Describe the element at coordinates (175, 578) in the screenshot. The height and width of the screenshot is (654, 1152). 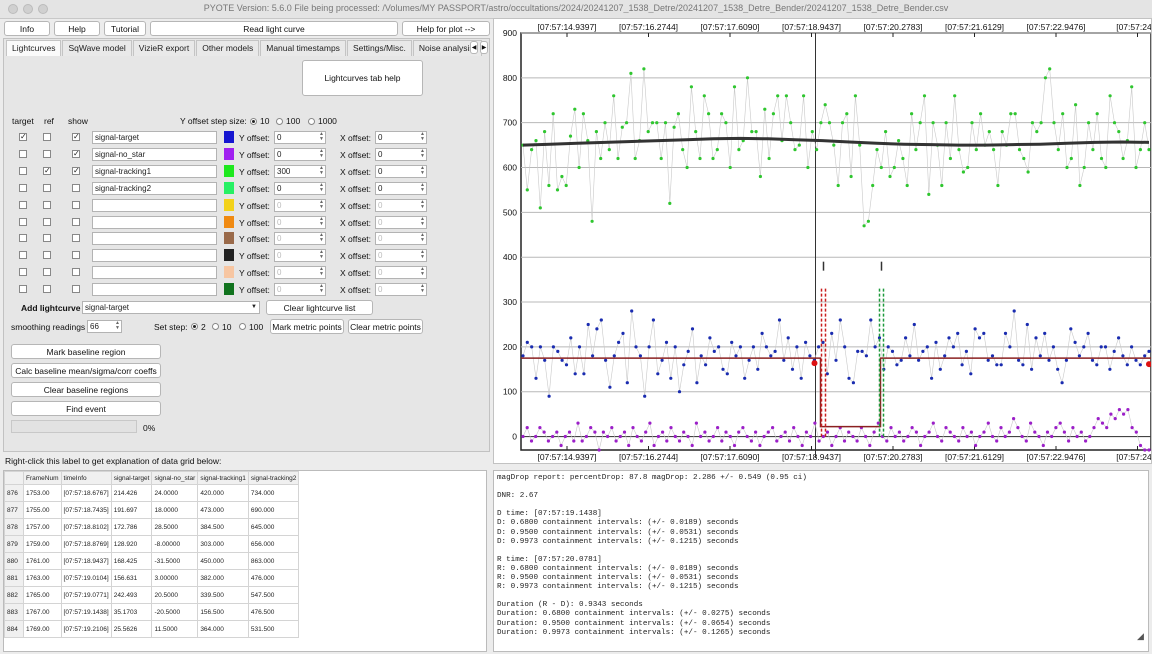
I see `grid-cell: 3.00000` at that location.